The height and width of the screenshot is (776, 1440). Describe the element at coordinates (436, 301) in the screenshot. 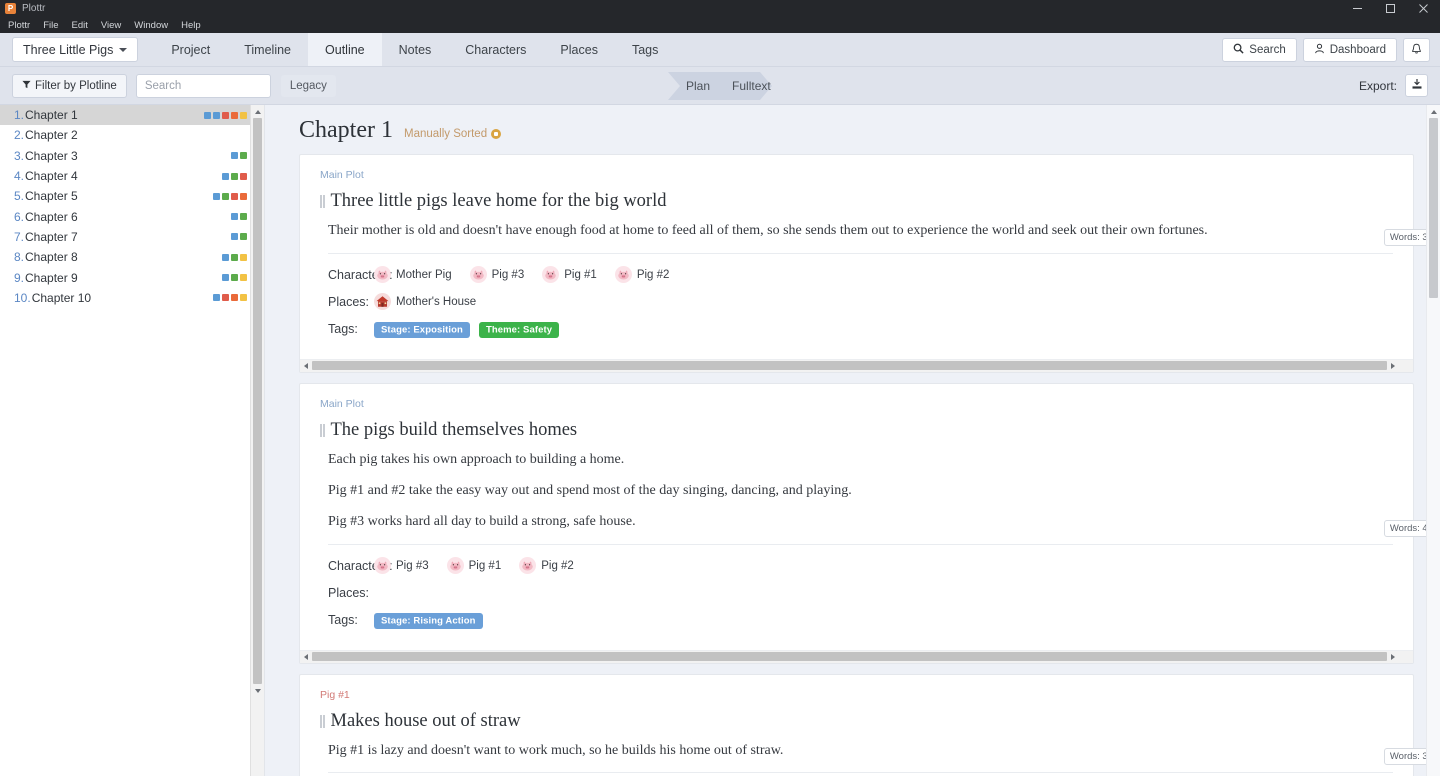

I see `place-name: Mother's House` at that location.